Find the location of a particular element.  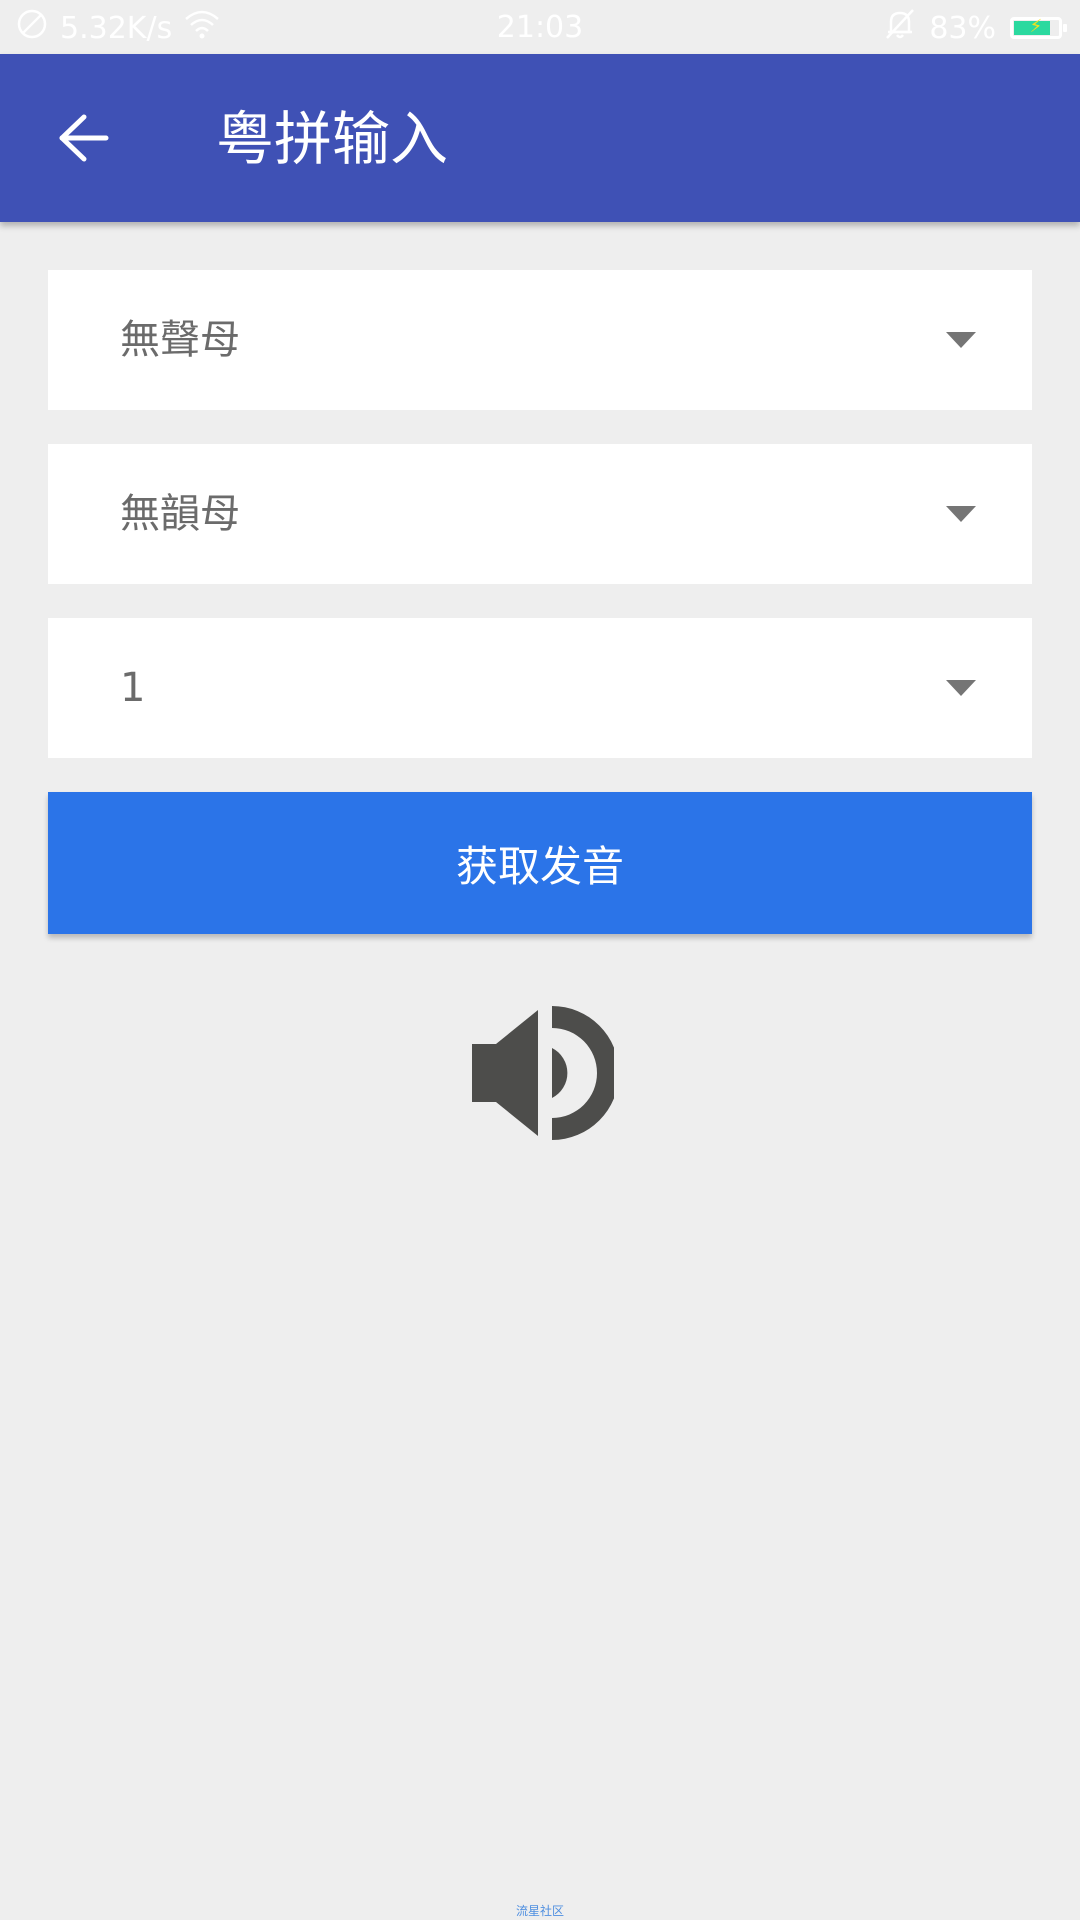

get-pronunciation-button: 获取发音 is located at coordinates (540, 863).